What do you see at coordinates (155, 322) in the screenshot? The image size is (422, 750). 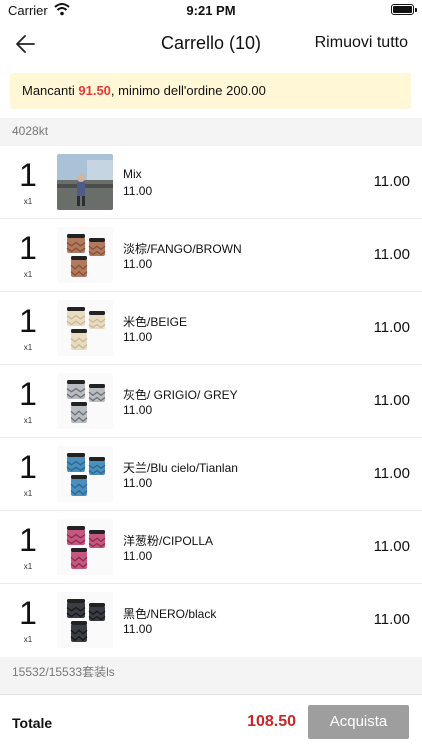 I see `product-name: 米色/BEIGE` at bounding box center [155, 322].